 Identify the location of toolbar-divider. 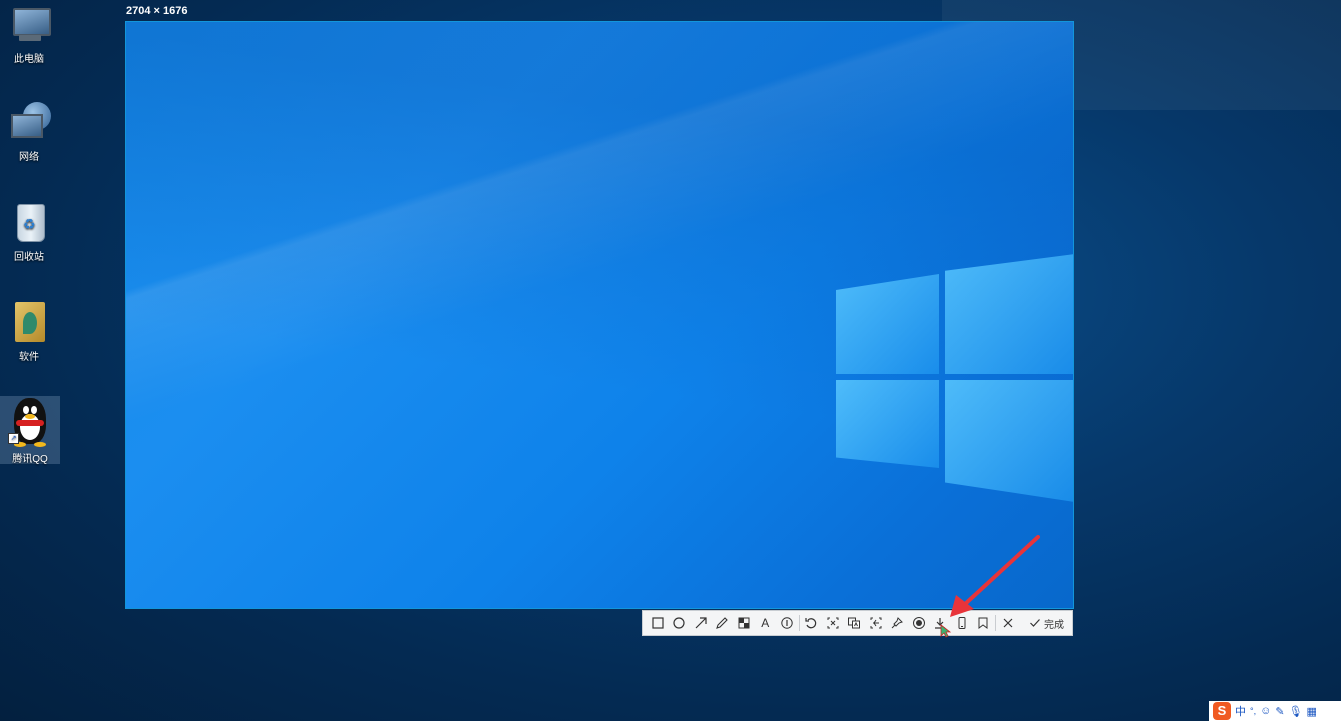
(799, 623).